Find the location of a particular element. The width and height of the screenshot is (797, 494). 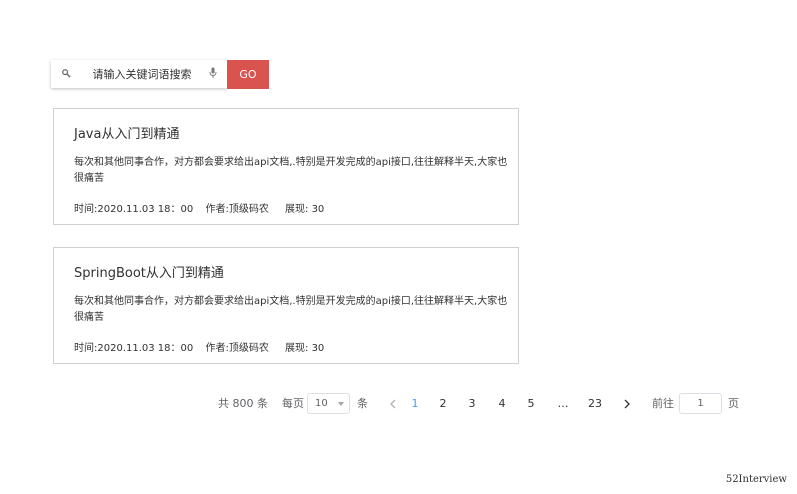

page-number: 4 is located at coordinates (502, 404).